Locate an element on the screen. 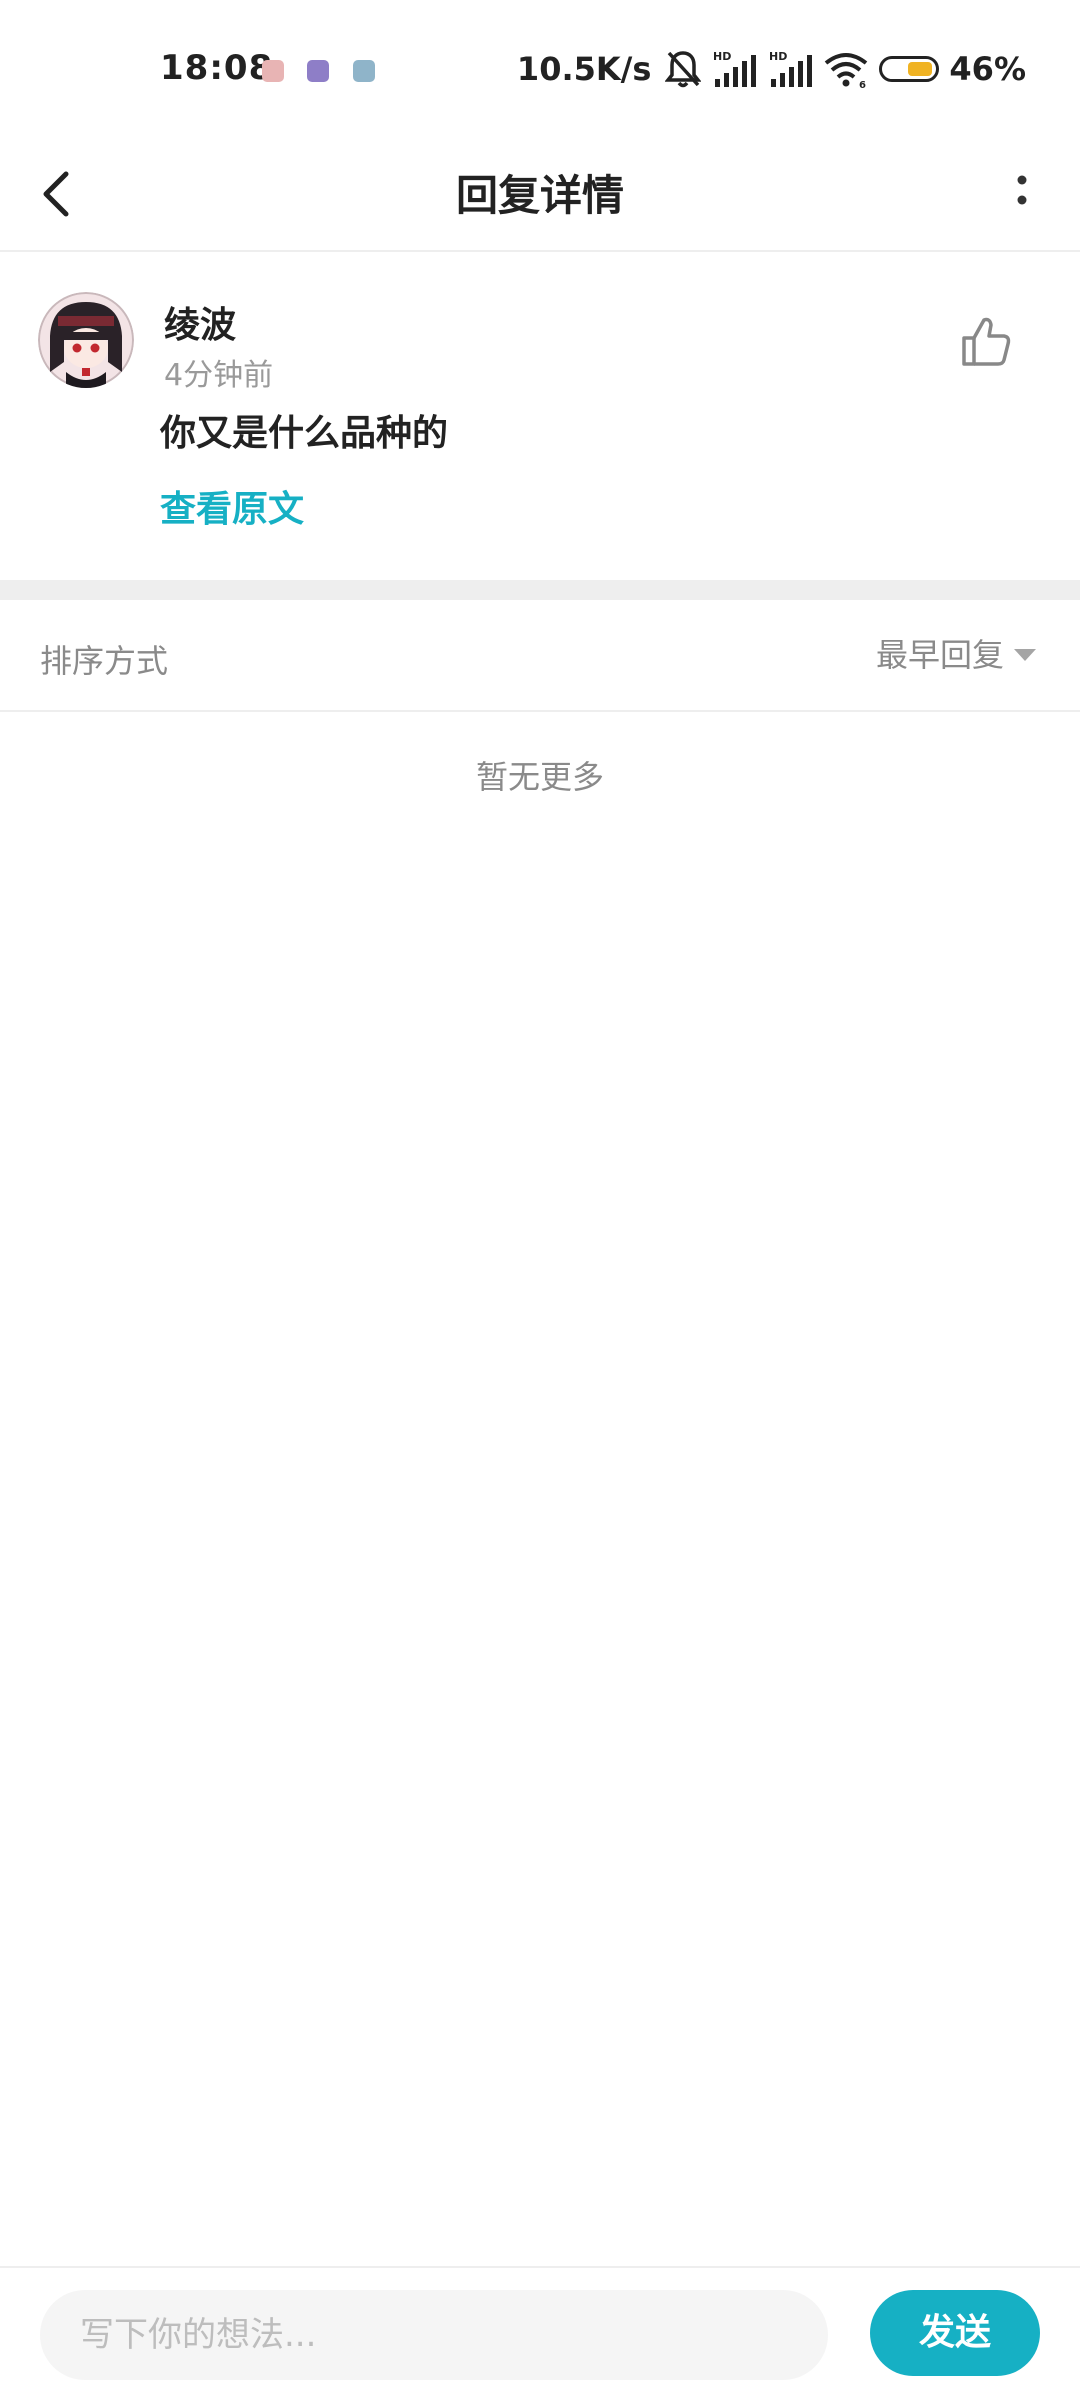 The width and height of the screenshot is (1080, 2400). view-original-link: 查看原文 is located at coordinates (232, 506).